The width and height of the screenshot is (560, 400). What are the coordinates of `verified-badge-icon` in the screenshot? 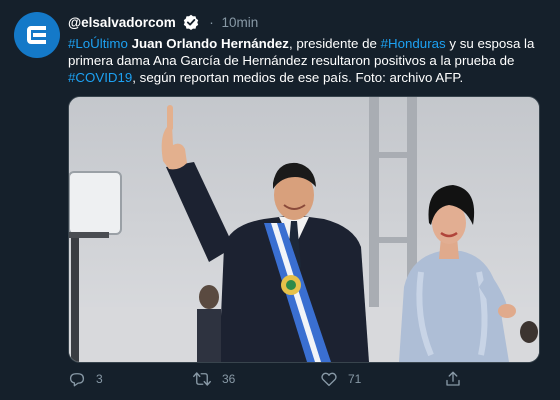 It's located at (191, 22).